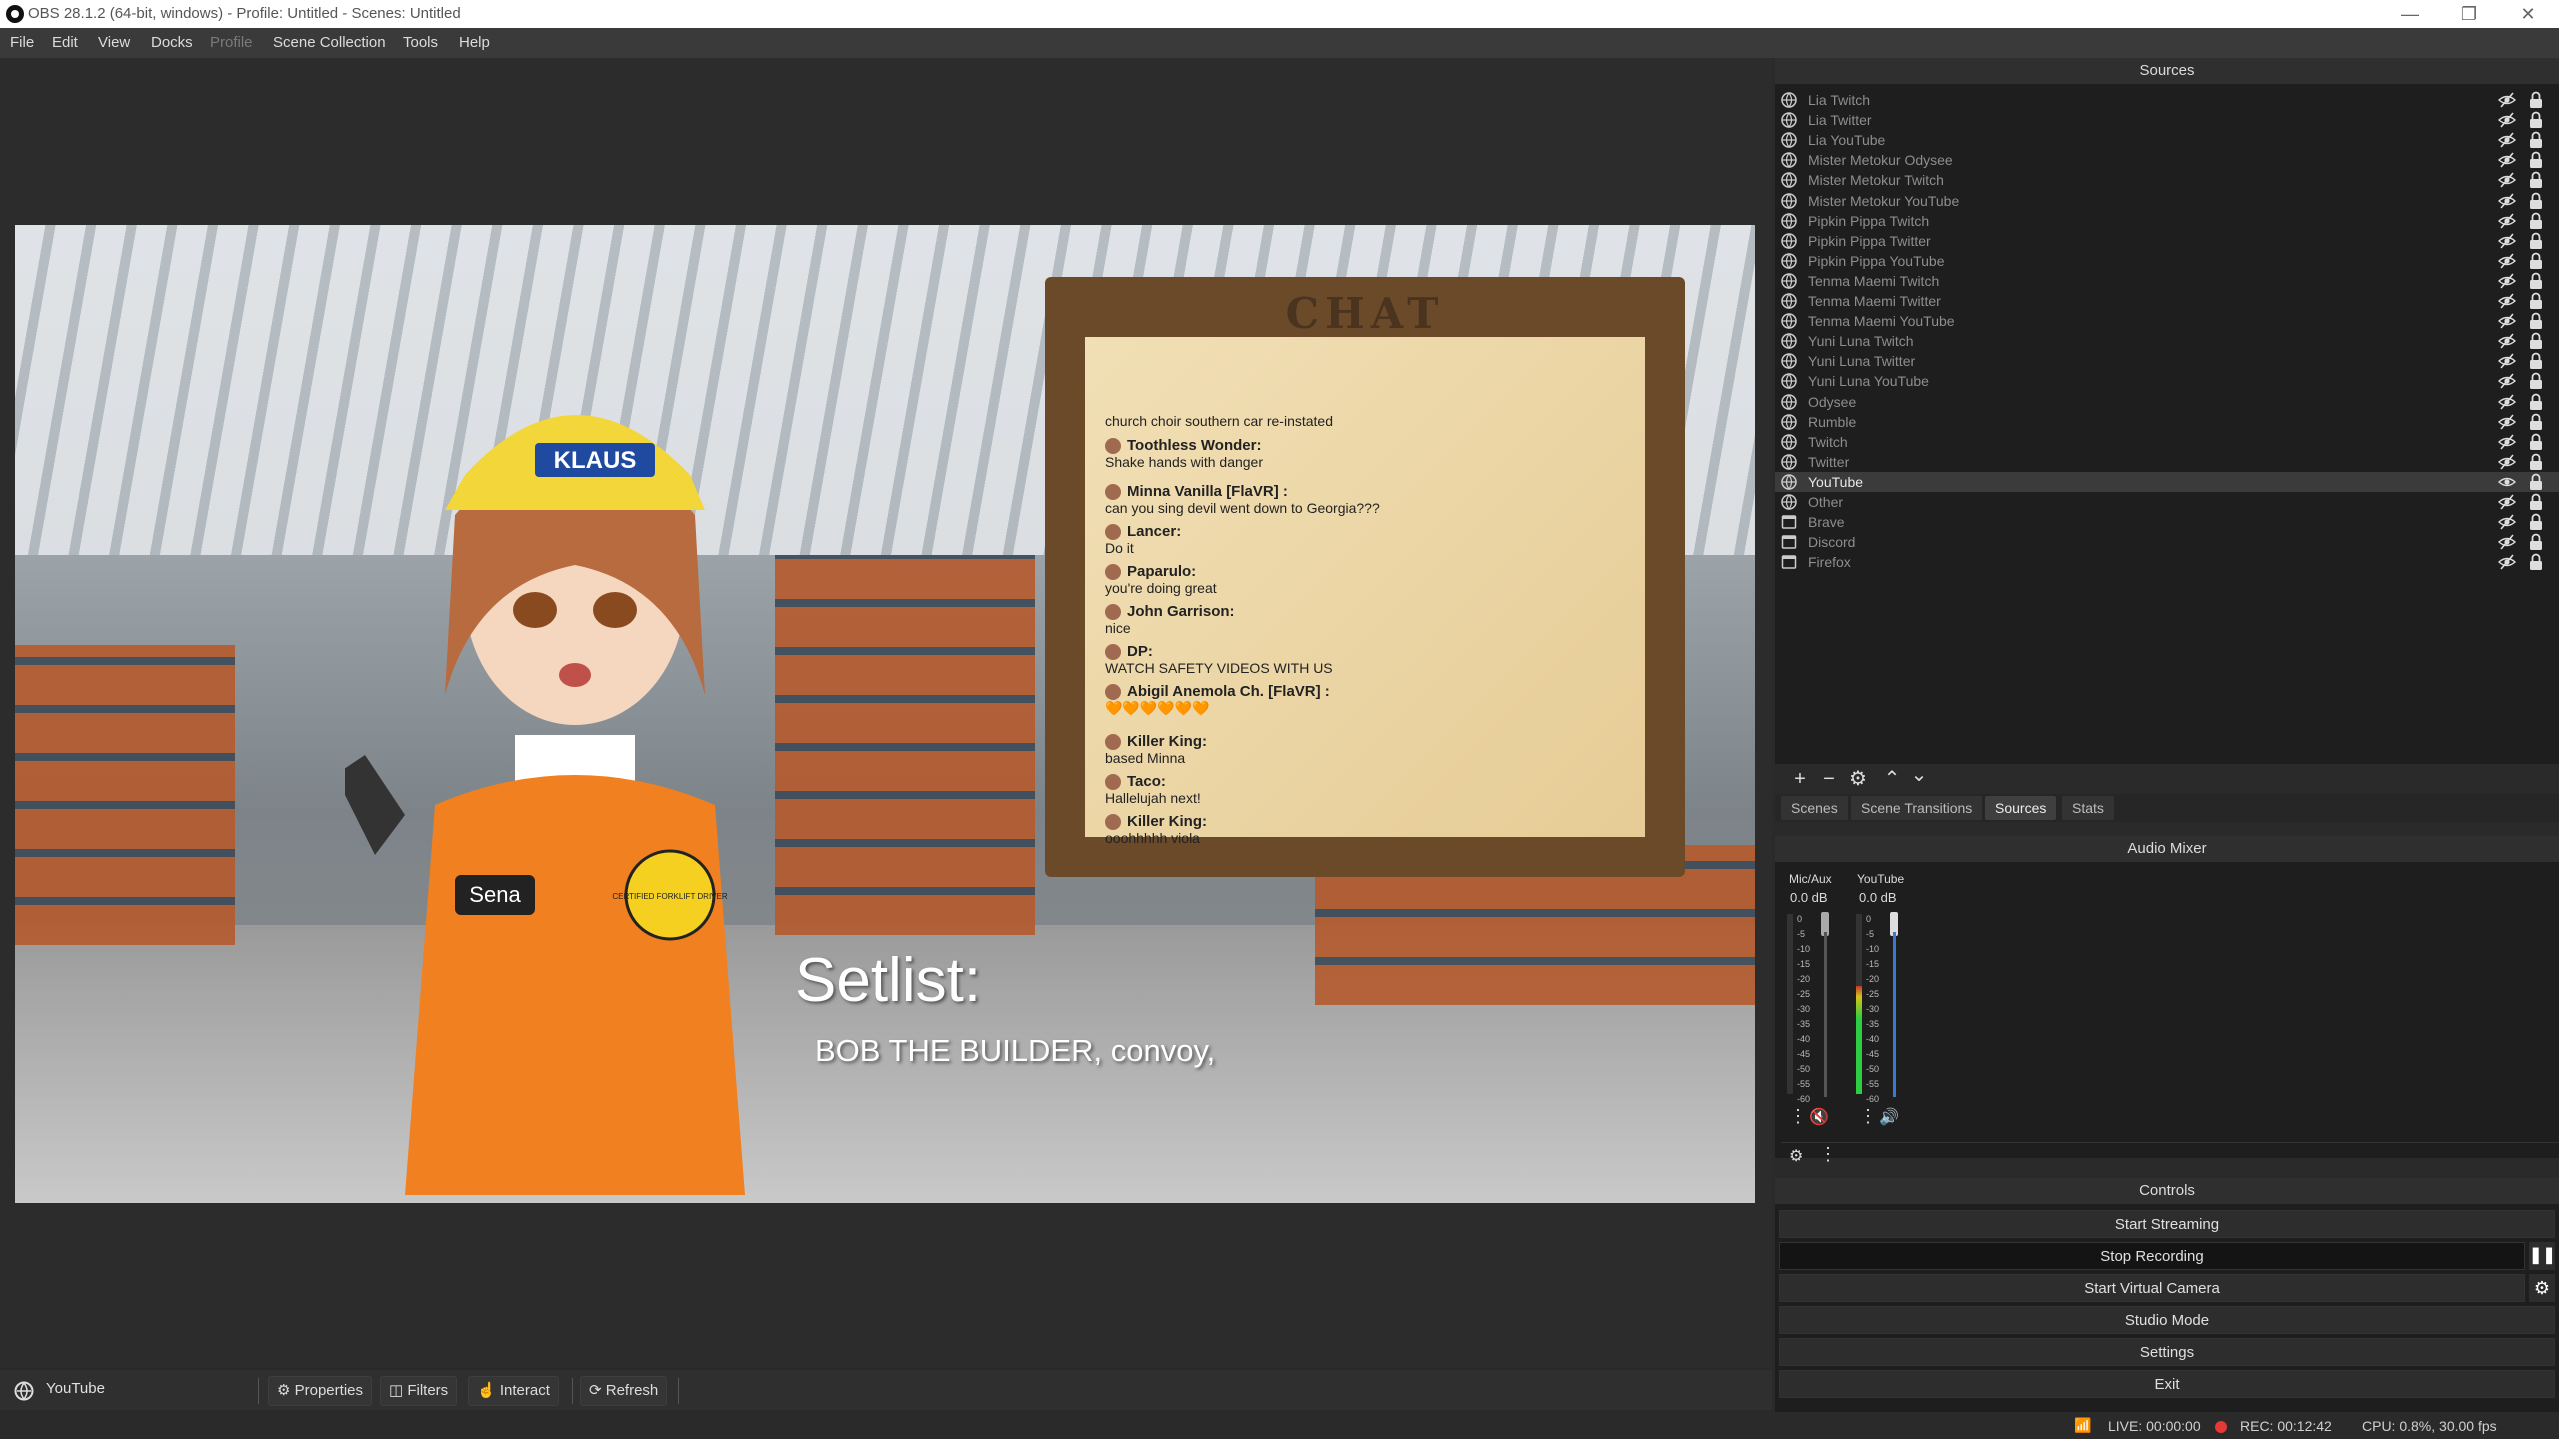 The image size is (2559, 1439). Describe the element at coordinates (2152, 1288) in the screenshot. I see `start-virtual-camera-button: Start Virtual Camera` at that location.